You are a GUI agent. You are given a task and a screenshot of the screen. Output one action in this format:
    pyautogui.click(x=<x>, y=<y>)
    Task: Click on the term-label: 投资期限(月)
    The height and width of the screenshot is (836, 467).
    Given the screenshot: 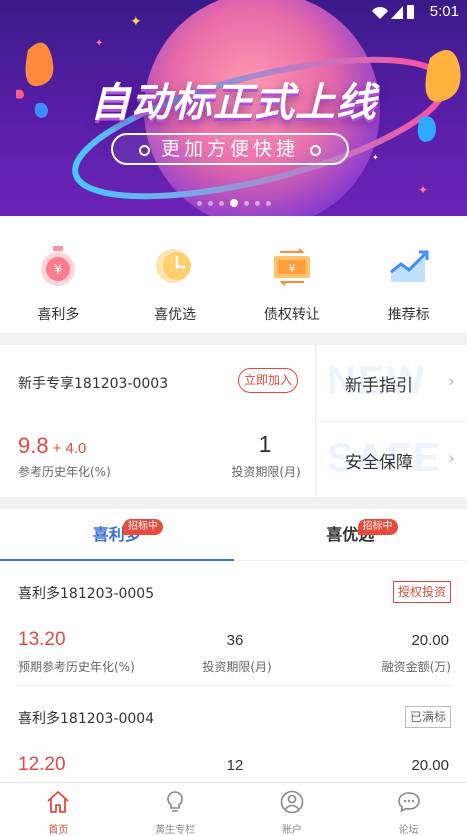 What is the action you would take?
    pyautogui.click(x=237, y=667)
    